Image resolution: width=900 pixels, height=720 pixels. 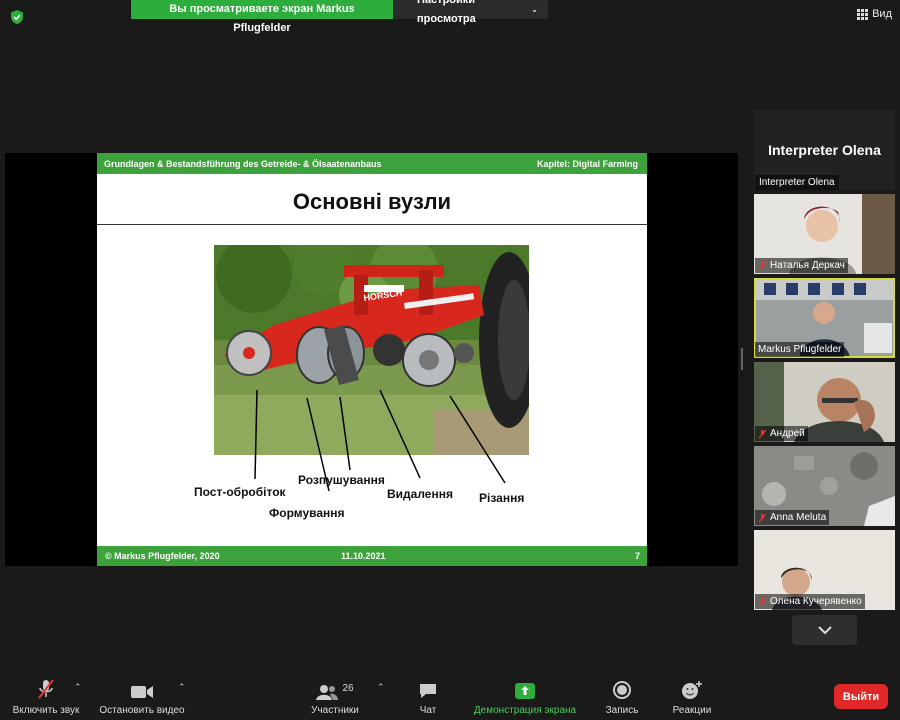 I want to click on view-button: Вид, so click(x=874, y=14).